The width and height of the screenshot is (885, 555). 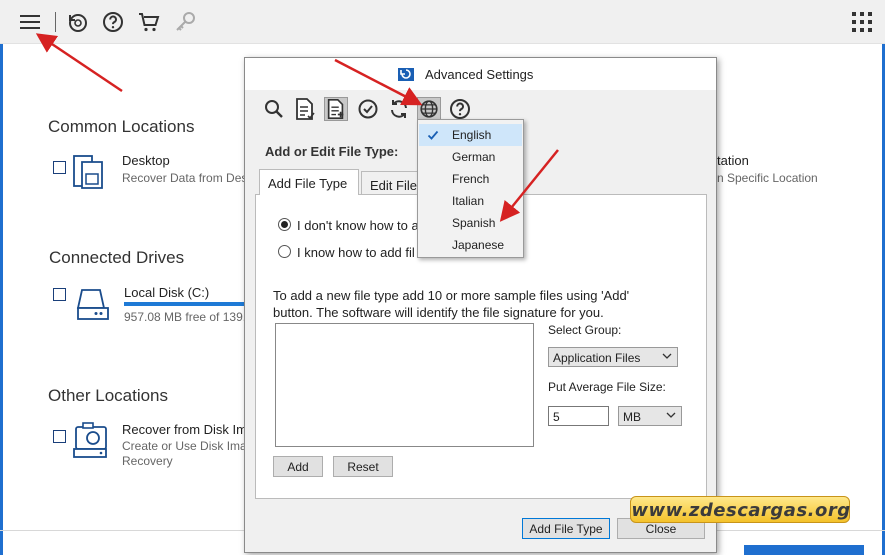 I want to click on specific-location-title: tation, so click(x=733, y=160).